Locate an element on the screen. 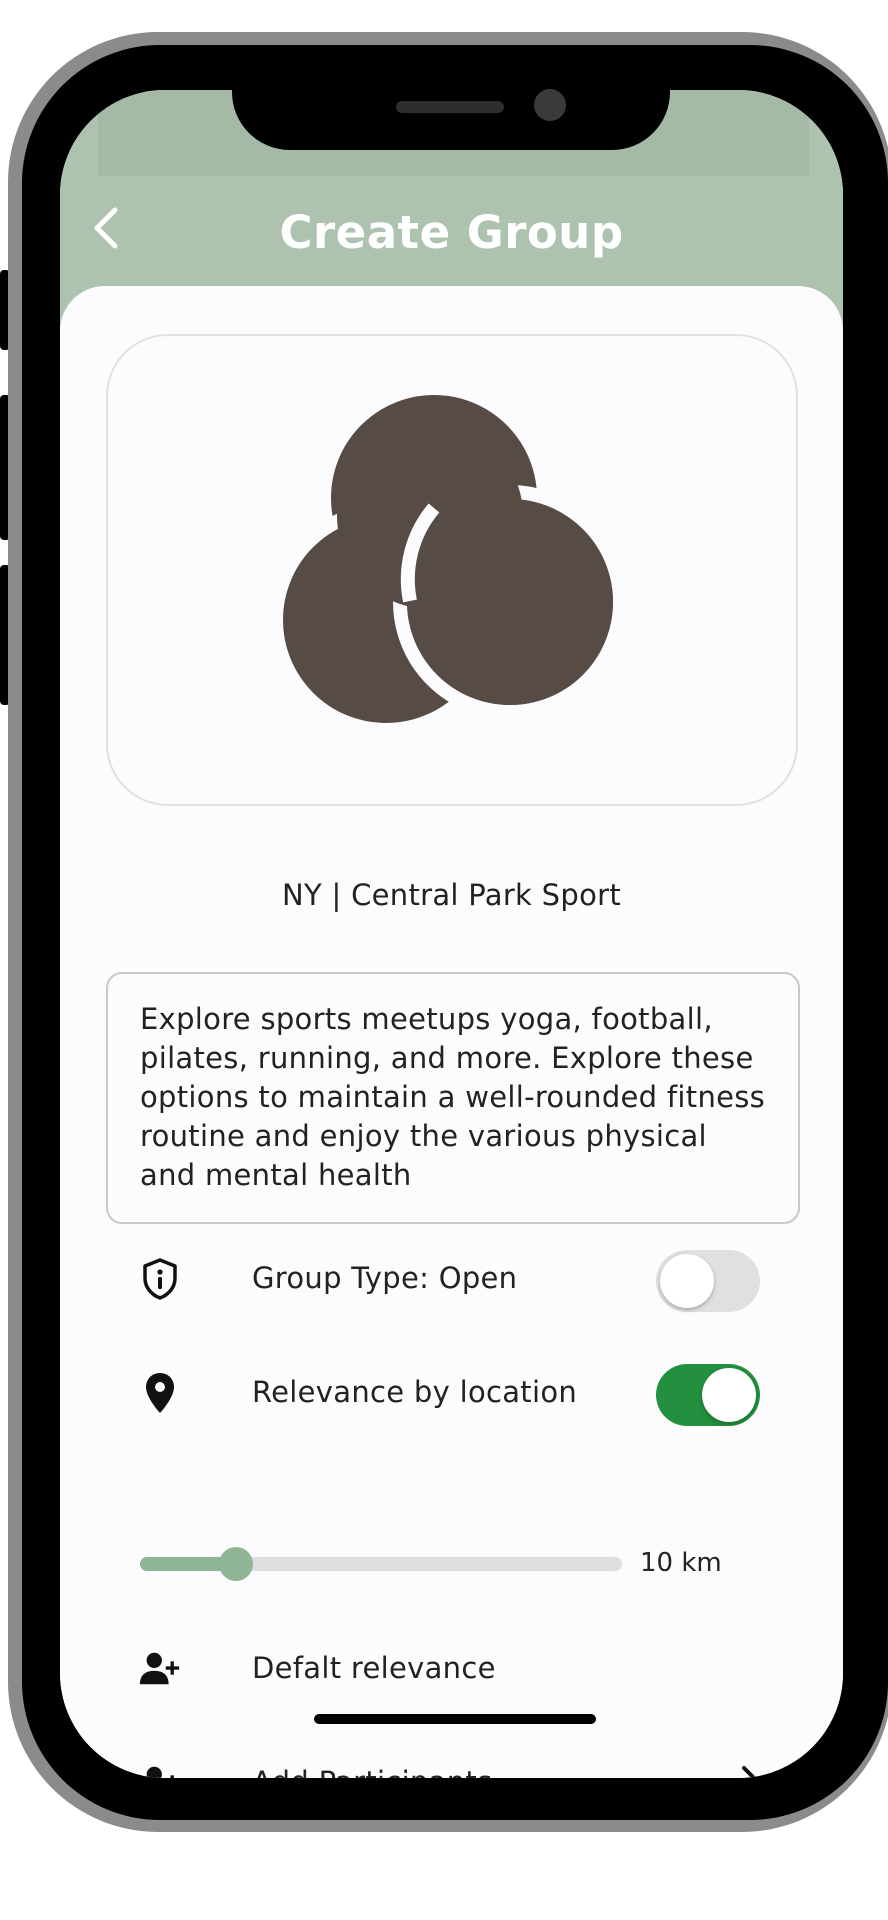 This screenshot has width=888, height=1920. distance-slider-row: 10 km is located at coordinates (451, 1565).